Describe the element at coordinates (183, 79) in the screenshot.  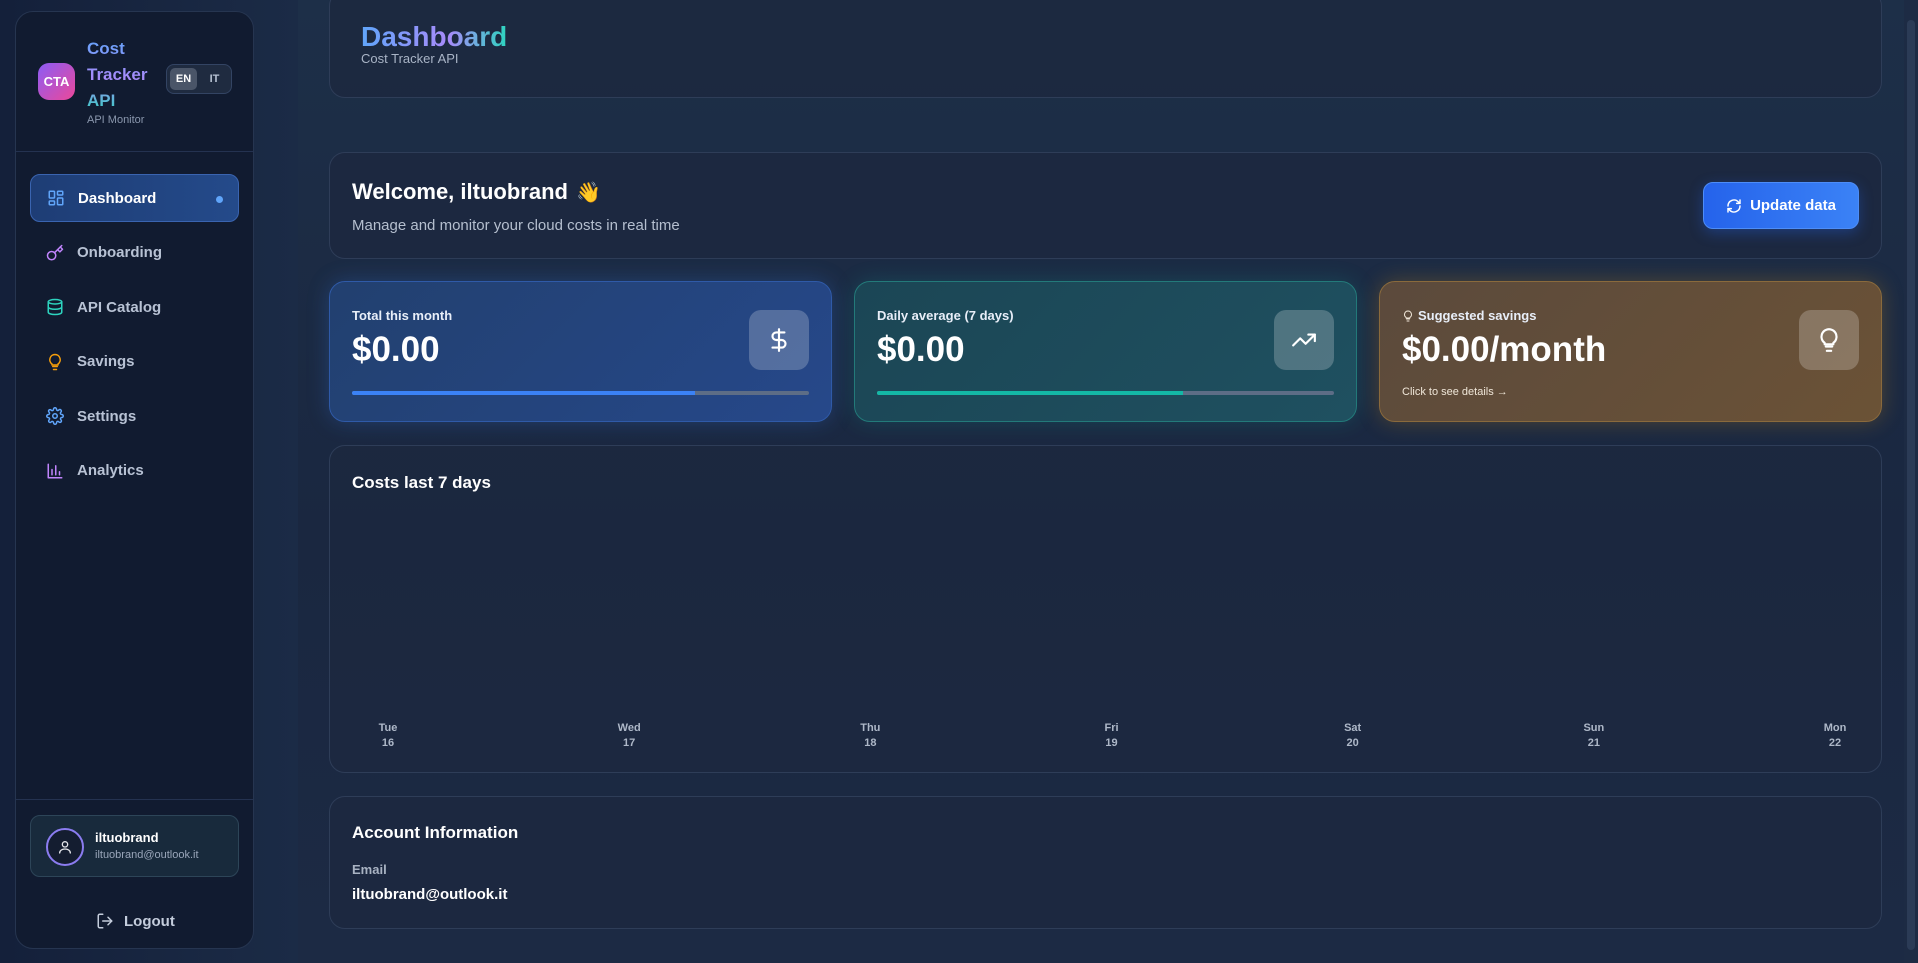
I see `language-en-button: EN` at that location.